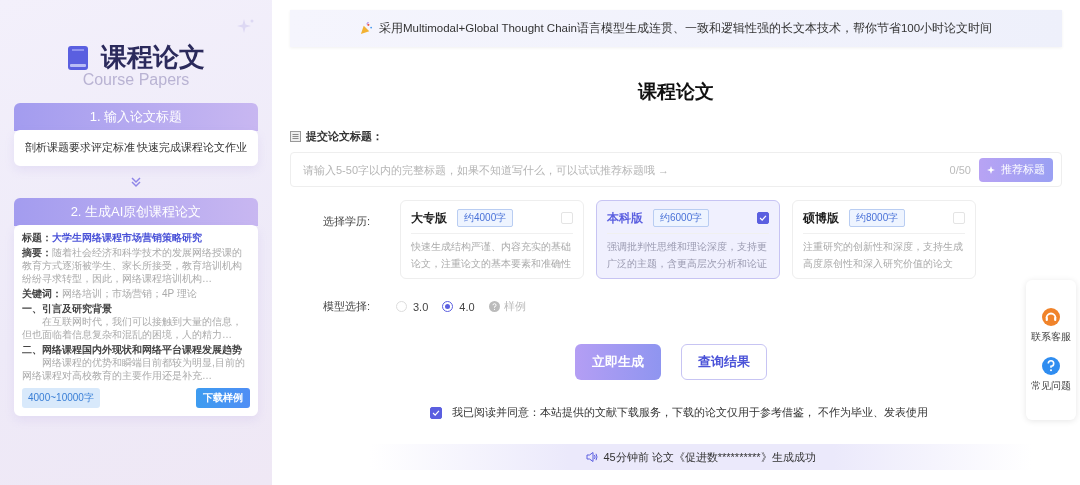 Image resolution: width=1080 pixels, height=485 pixels. What do you see at coordinates (877, 218) in the screenshot?
I see `word-count-tag: 约8000字` at bounding box center [877, 218].